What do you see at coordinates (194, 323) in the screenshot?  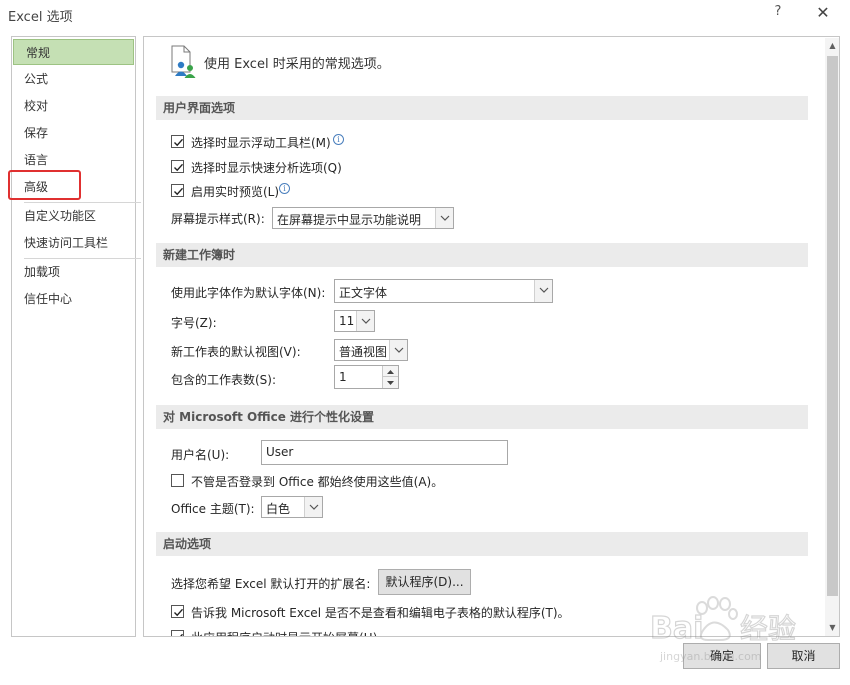 I see `font-size-label: 字号(Z):` at bounding box center [194, 323].